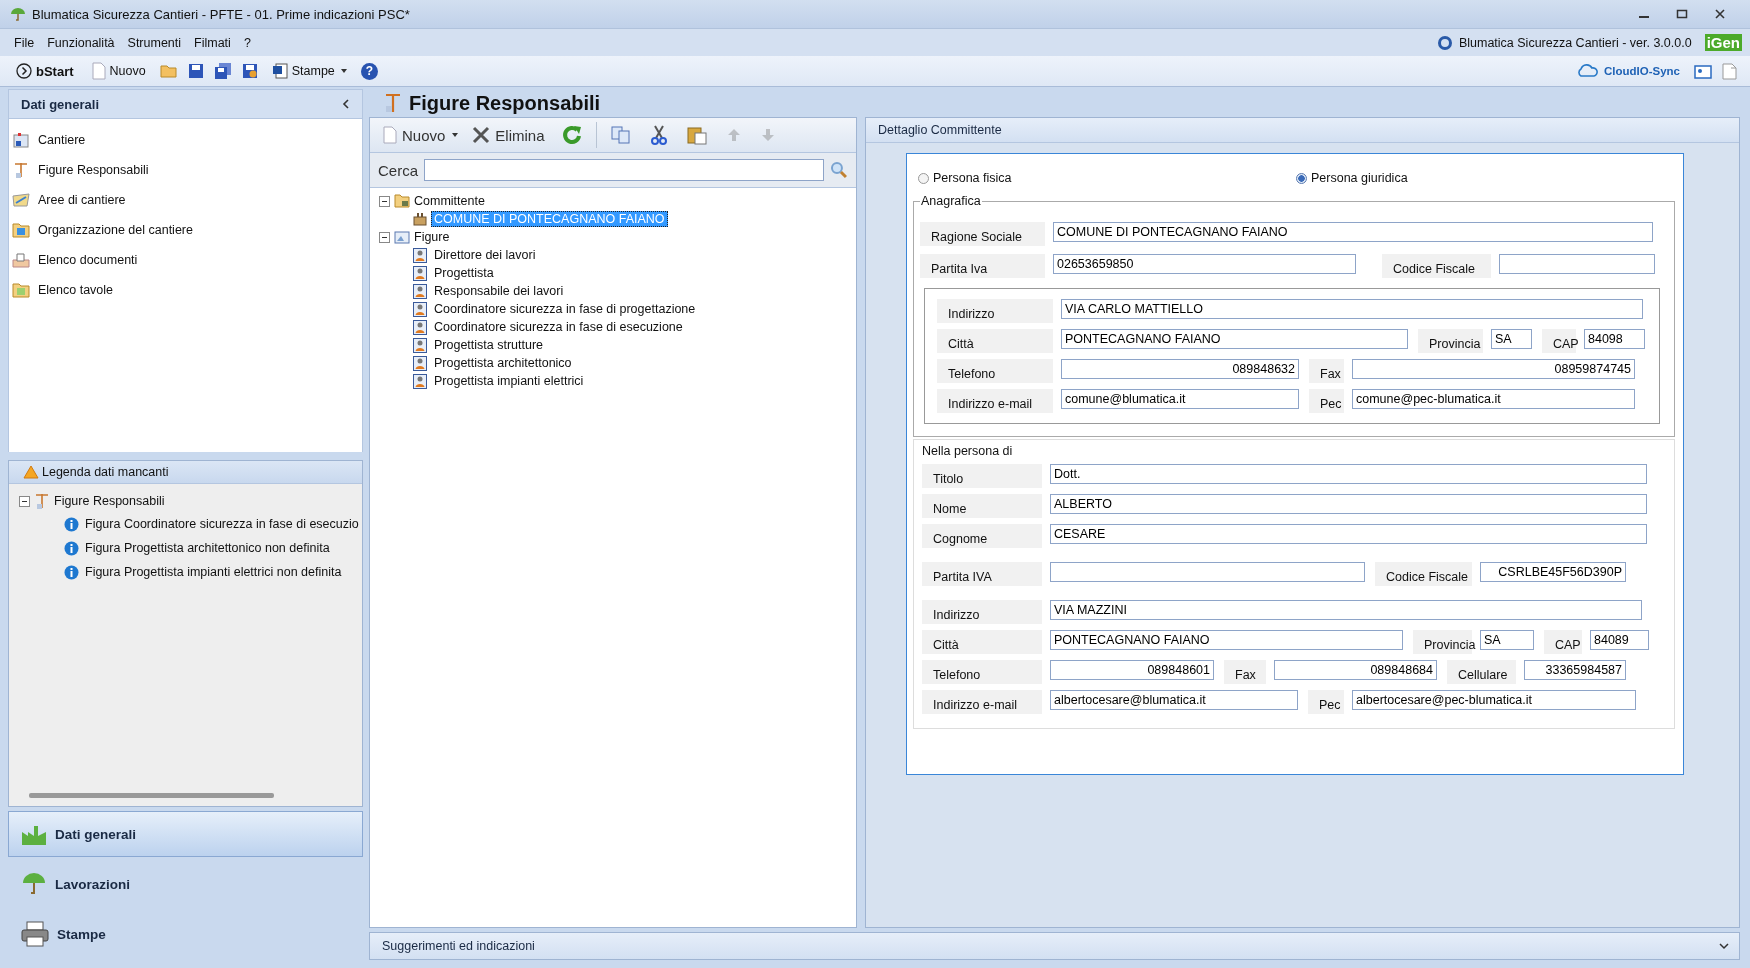 The height and width of the screenshot is (968, 1750). What do you see at coordinates (154, 42) in the screenshot?
I see `menu-item: Strumenti` at bounding box center [154, 42].